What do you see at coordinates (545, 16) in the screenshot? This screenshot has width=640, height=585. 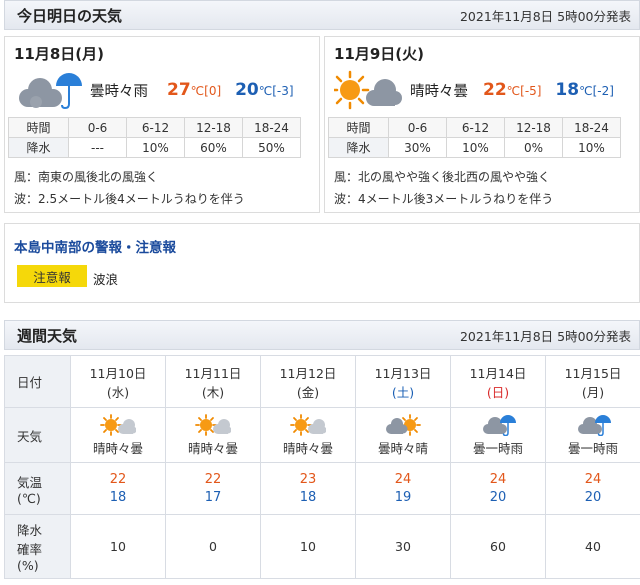 I see `today-published: 2021年11月8日 5時00分発表` at bounding box center [545, 16].